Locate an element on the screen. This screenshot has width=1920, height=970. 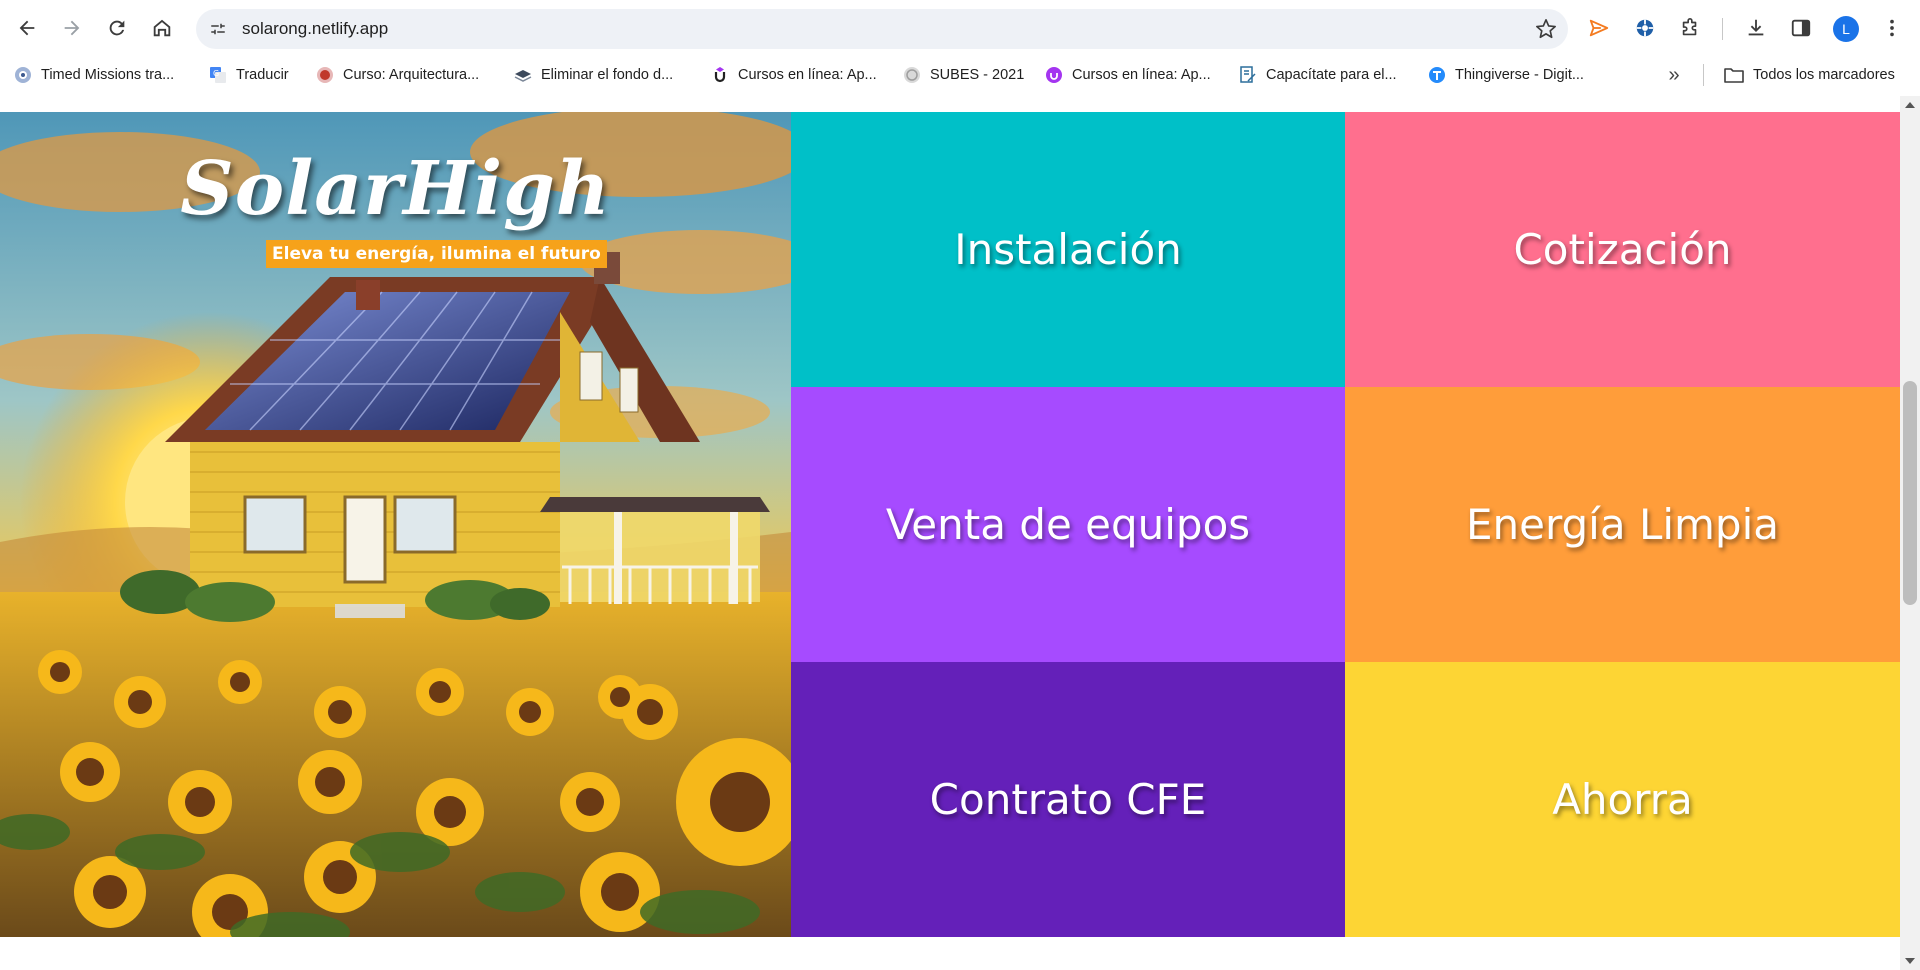
send-extension-button is located at coordinates (1599, 28).